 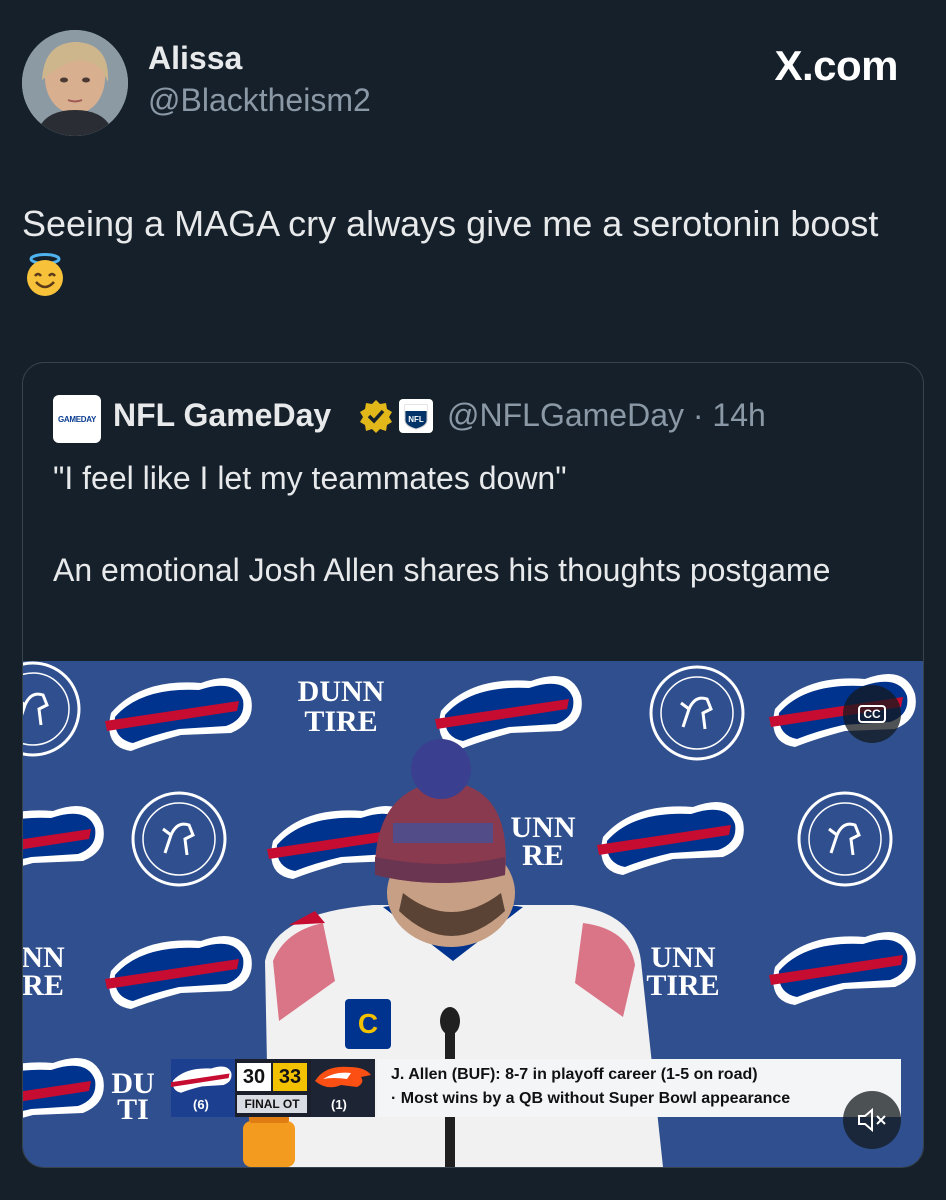 What do you see at coordinates (682, 985) in the screenshot?
I see `svg-text: TIRE` at bounding box center [682, 985].